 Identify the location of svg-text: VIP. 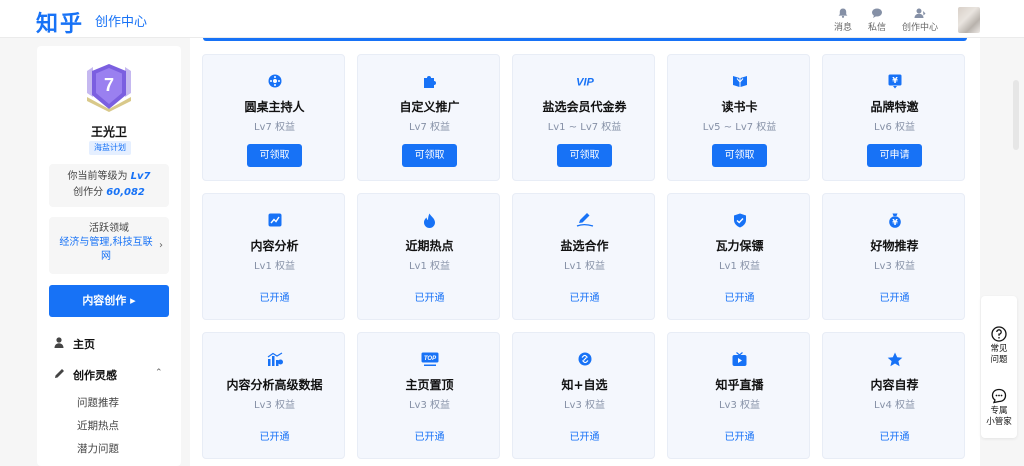
(585, 82).